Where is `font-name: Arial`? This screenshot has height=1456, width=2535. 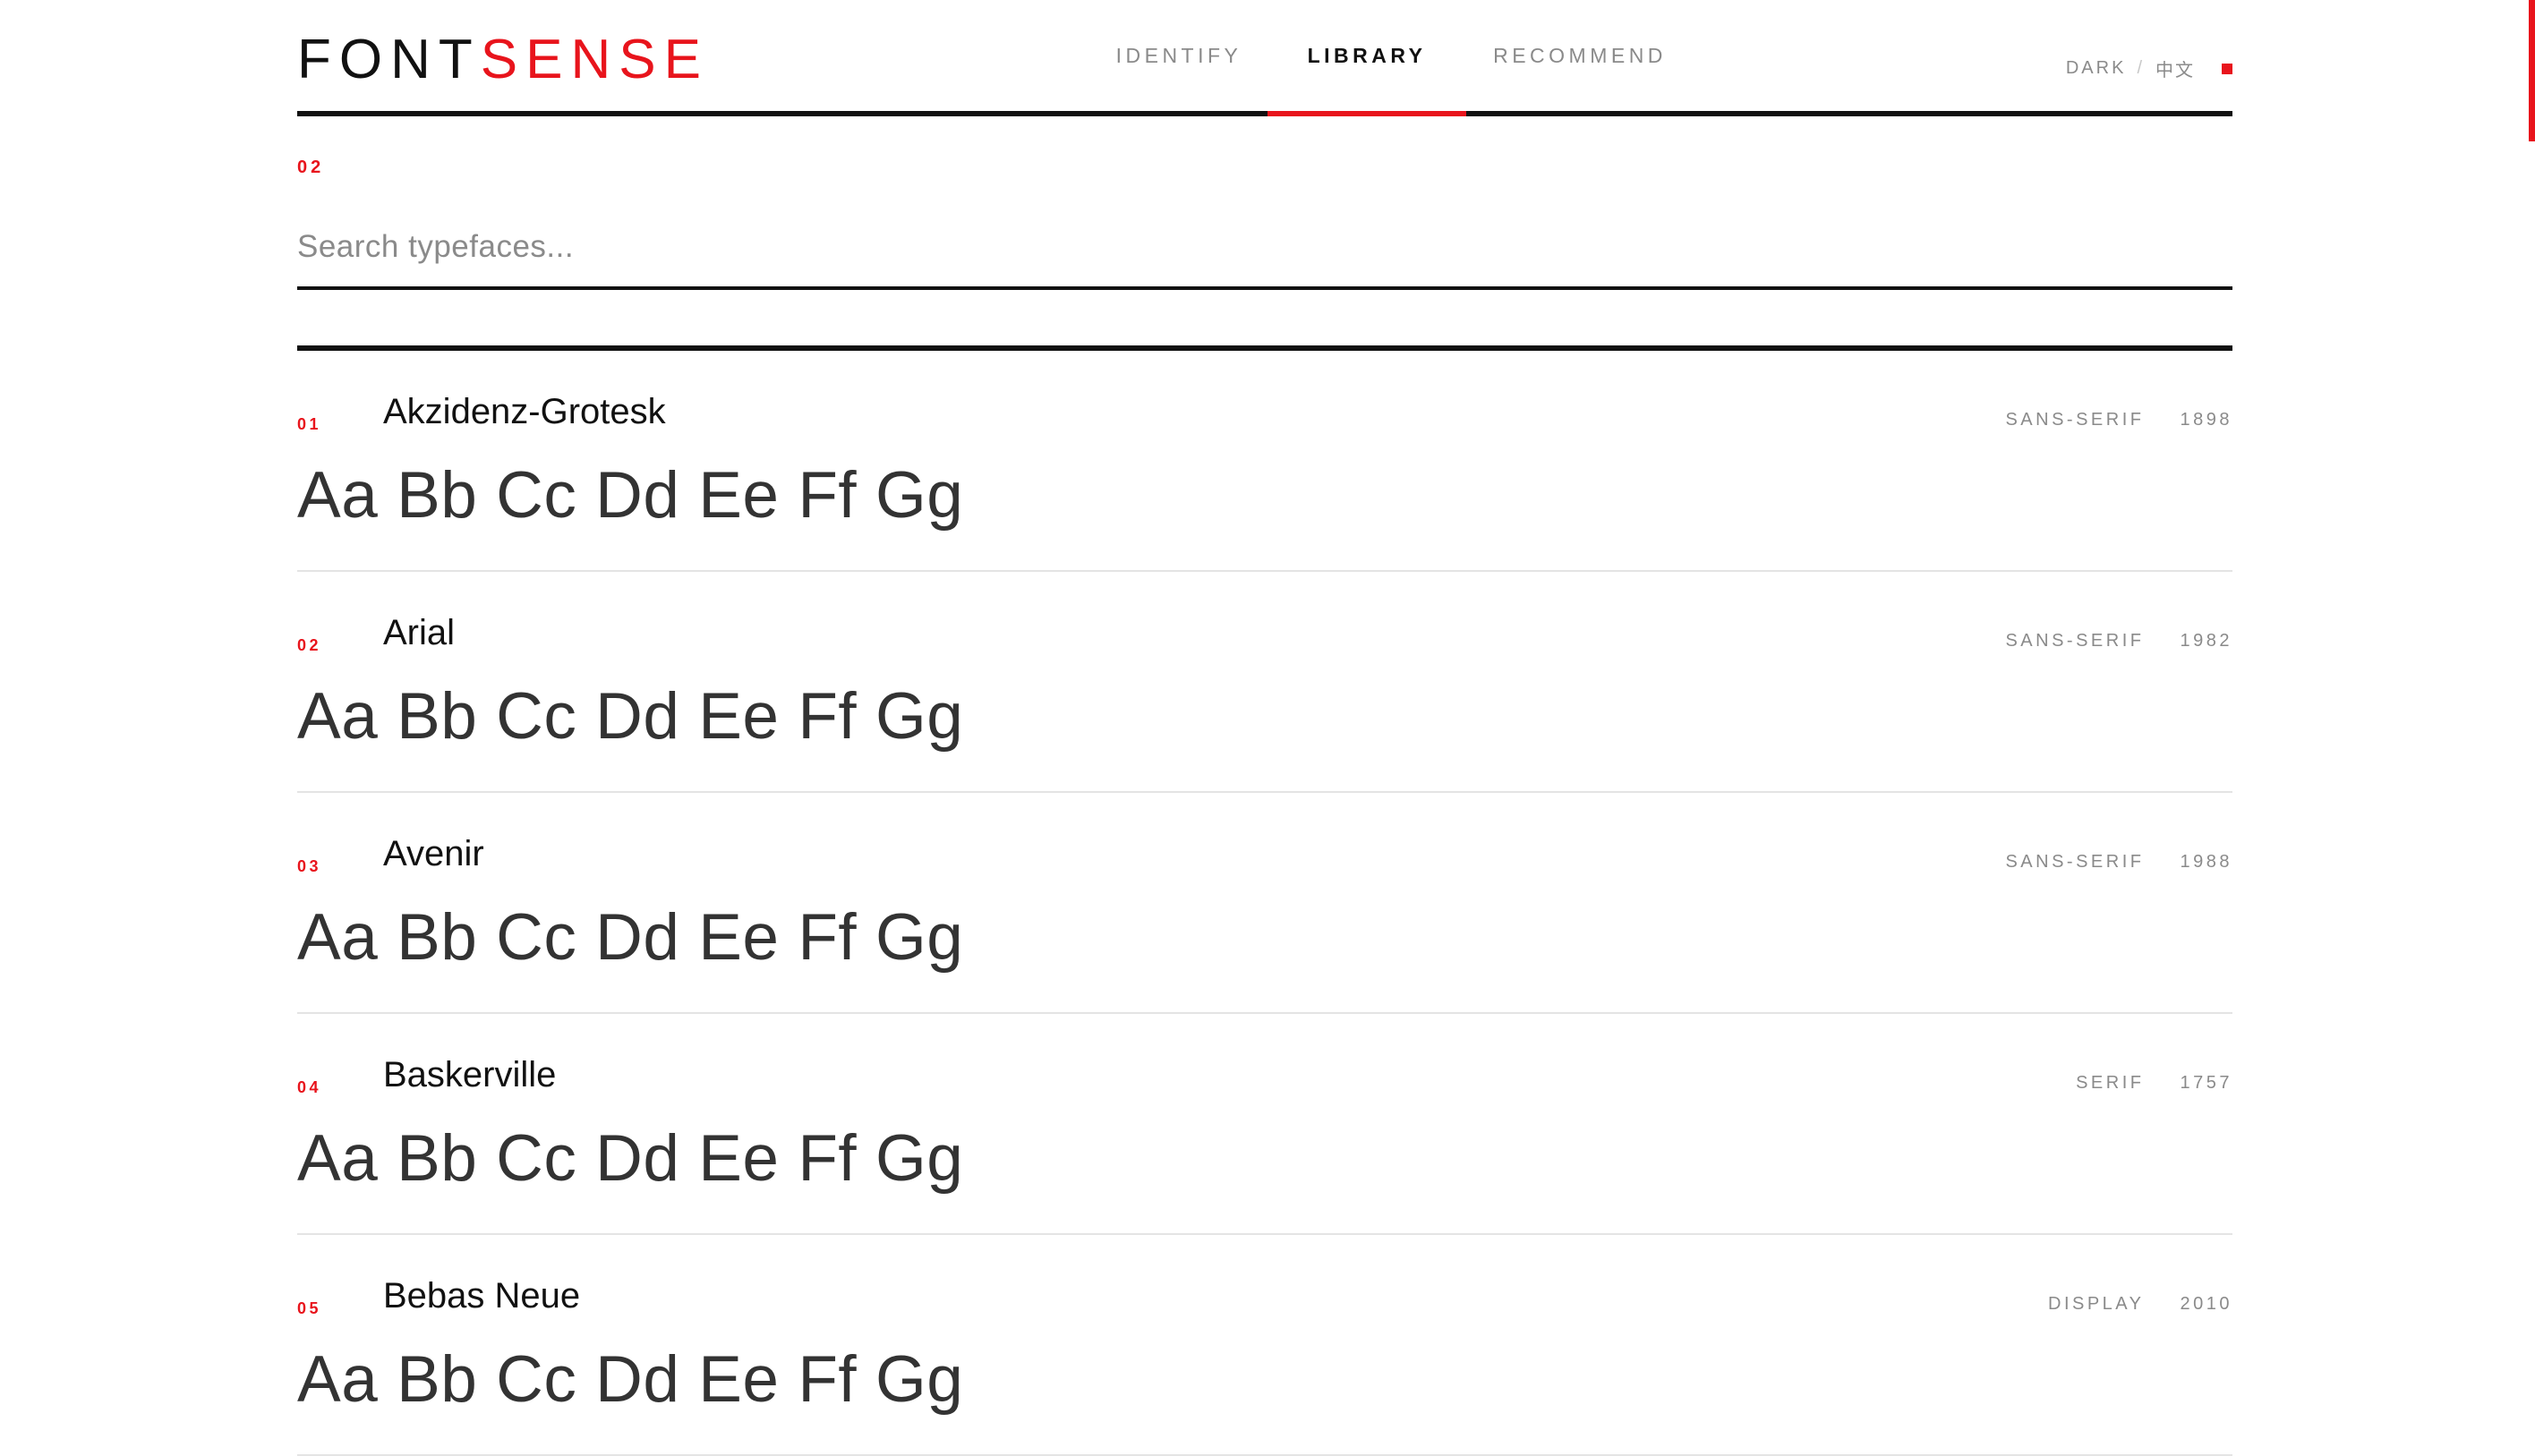 font-name: Arial is located at coordinates (419, 633).